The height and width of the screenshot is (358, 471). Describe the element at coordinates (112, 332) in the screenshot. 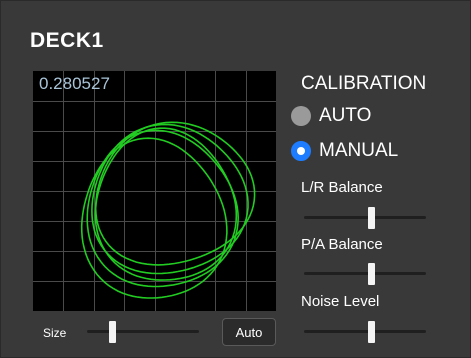

I see `size-slider-thumb` at that location.